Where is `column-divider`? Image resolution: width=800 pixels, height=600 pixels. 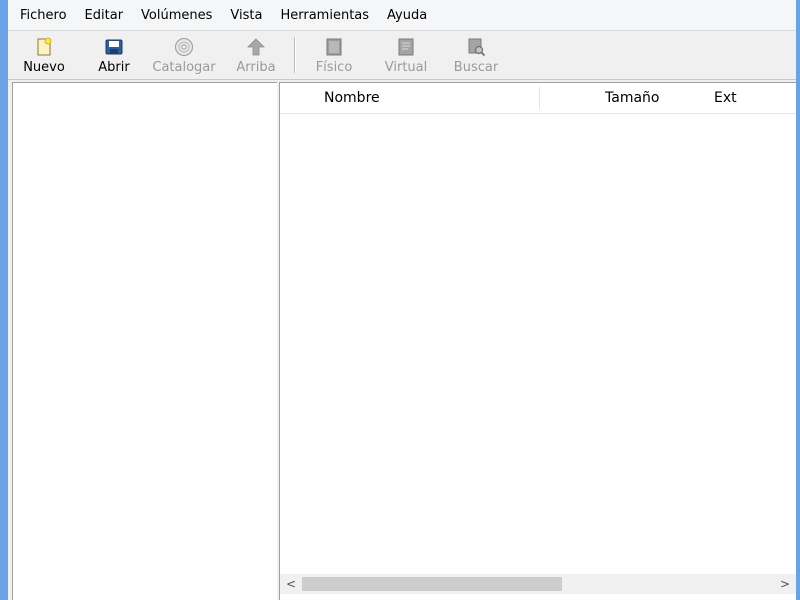
column-divider is located at coordinates (539, 98).